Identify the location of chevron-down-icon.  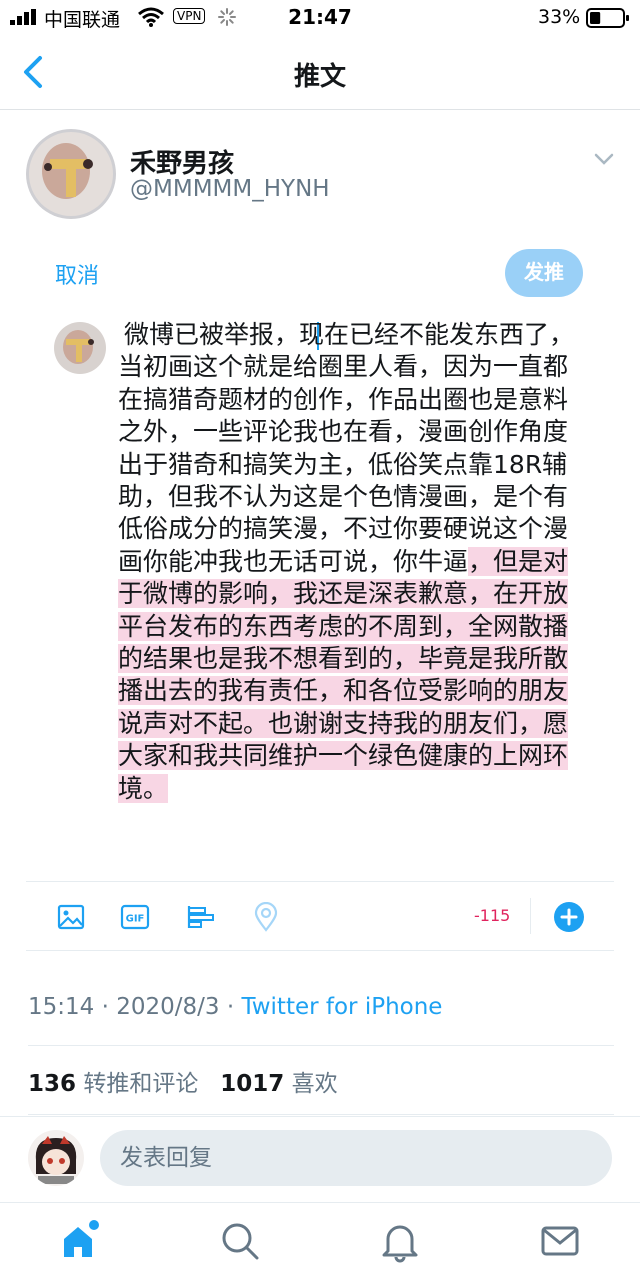
(604, 159).